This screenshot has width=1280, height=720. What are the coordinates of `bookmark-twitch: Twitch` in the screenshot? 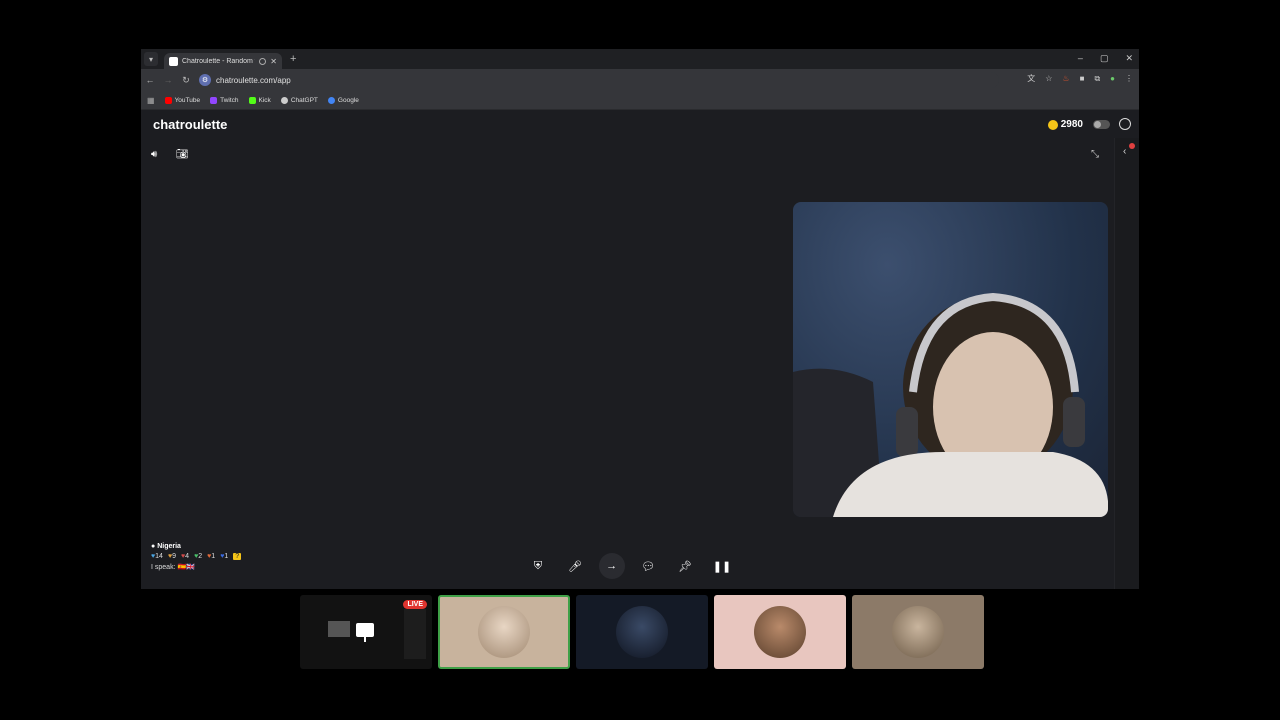 It's located at (224, 100).